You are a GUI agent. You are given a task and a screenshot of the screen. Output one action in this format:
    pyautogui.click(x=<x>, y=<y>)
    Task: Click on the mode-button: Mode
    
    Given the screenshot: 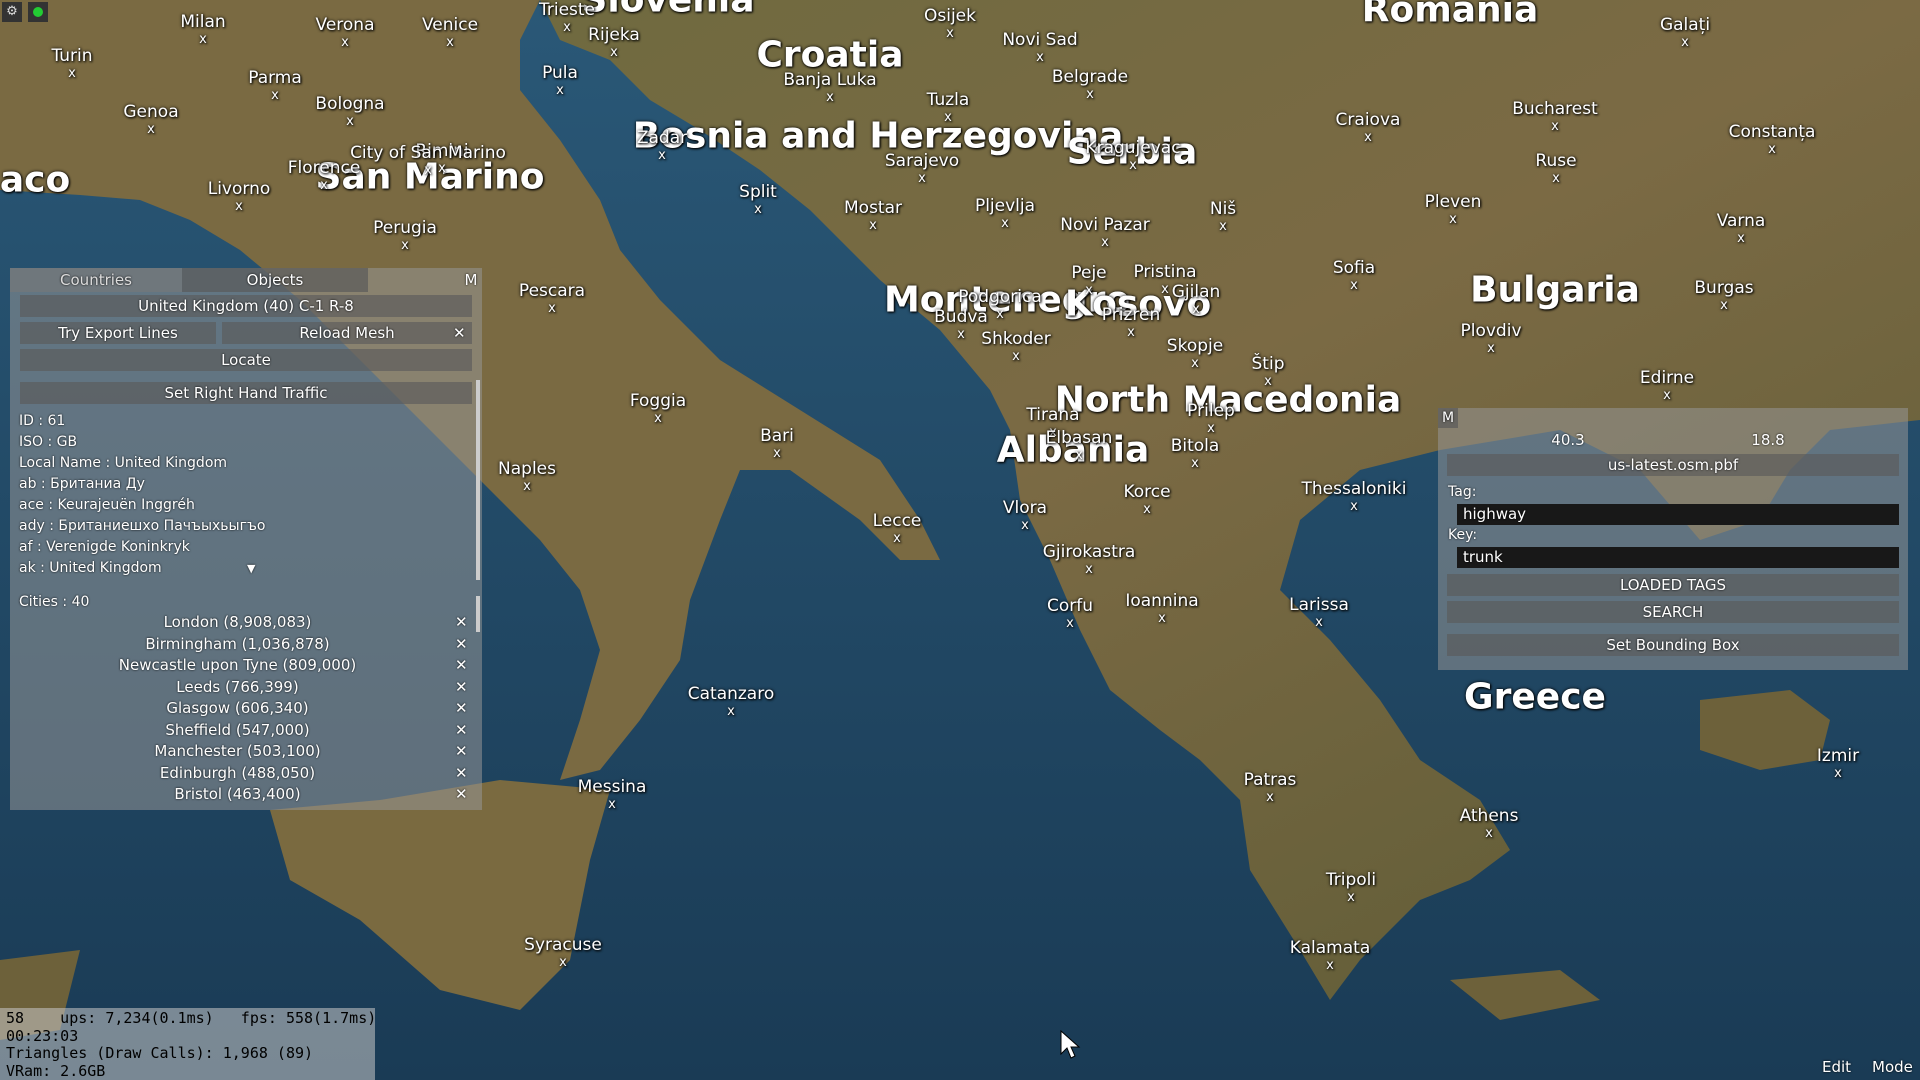 What is the action you would take?
    pyautogui.click(x=1892, y=1067)
    